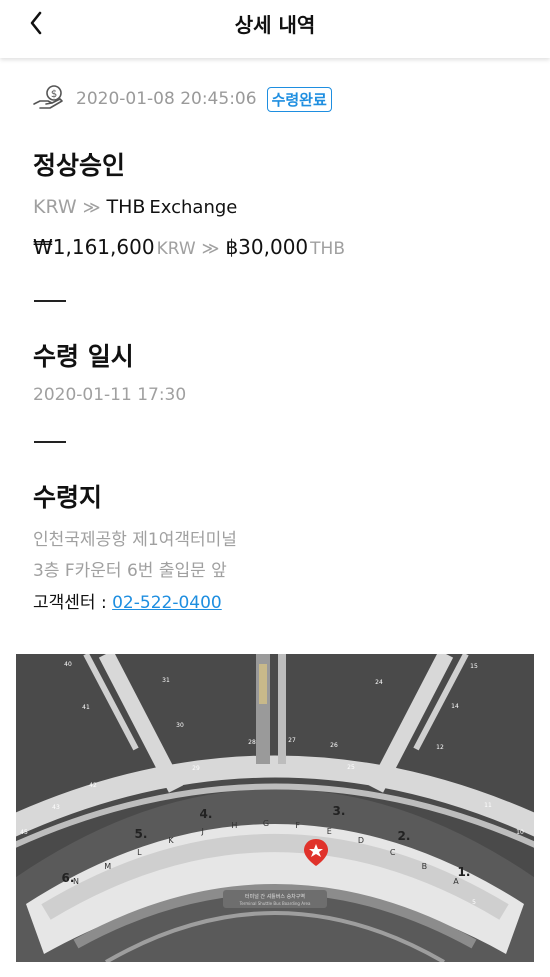  Describe the element at coordinates (328, 249) in the screenshot. I see `to-amount-unit: THB` at that location.